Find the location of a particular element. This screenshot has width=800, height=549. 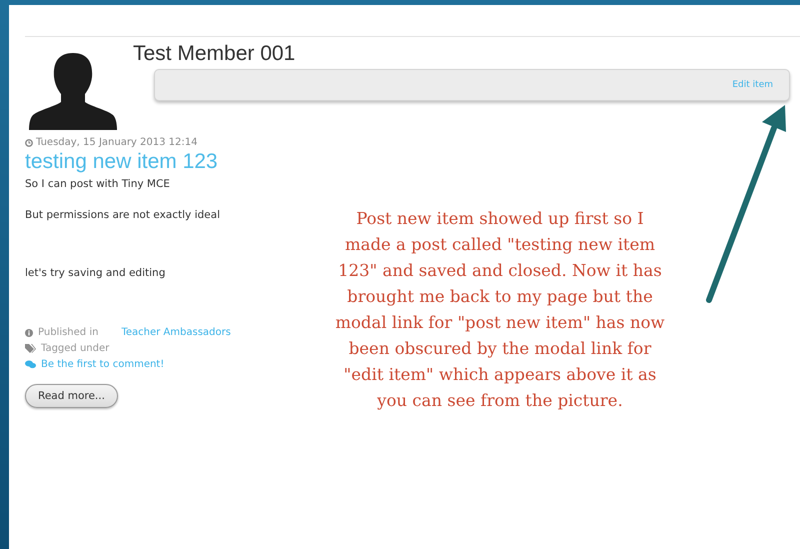

post-paragraph: So I can post with Tiny MCE is located at coordinates (98, 184).